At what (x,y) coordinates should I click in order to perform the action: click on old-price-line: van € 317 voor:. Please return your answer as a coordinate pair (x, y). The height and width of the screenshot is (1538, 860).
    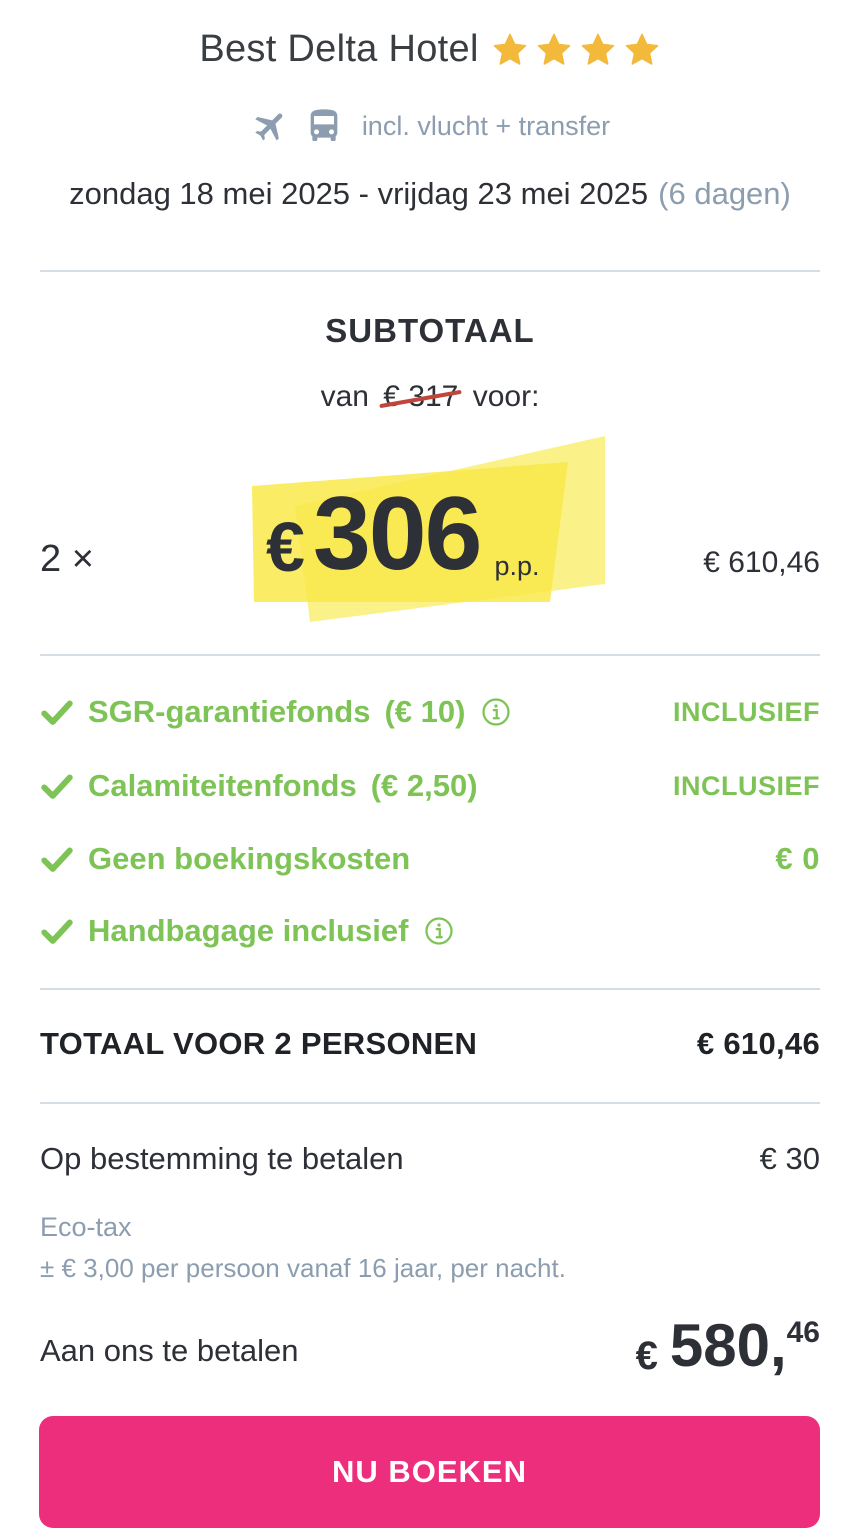
    Looking at the image, I should click on (430, 397).